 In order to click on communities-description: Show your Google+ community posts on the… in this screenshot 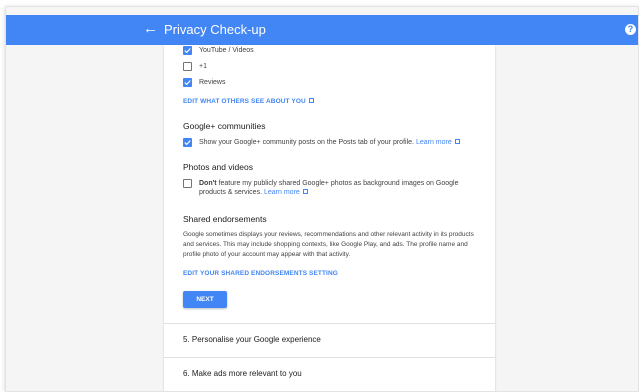, I will do `click(344, 142)`.